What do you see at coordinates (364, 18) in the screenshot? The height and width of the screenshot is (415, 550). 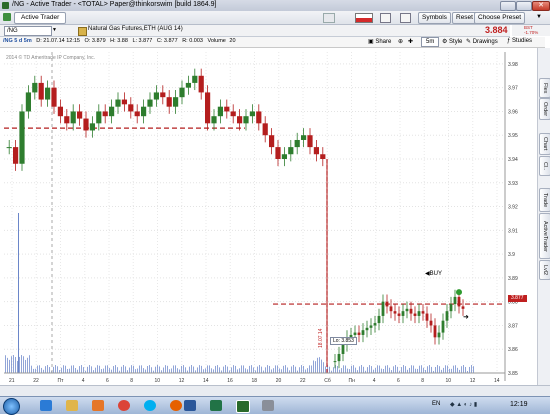 I see `flag-icon` at bounding box center [364, 18].